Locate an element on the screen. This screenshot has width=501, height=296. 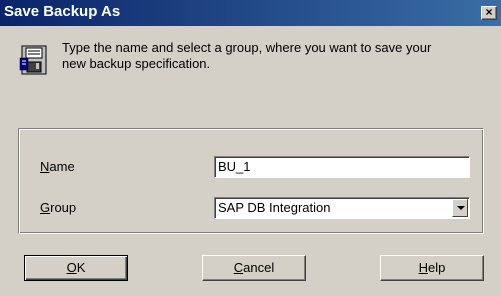
group-label: Group is located at coordinates (58, 207).